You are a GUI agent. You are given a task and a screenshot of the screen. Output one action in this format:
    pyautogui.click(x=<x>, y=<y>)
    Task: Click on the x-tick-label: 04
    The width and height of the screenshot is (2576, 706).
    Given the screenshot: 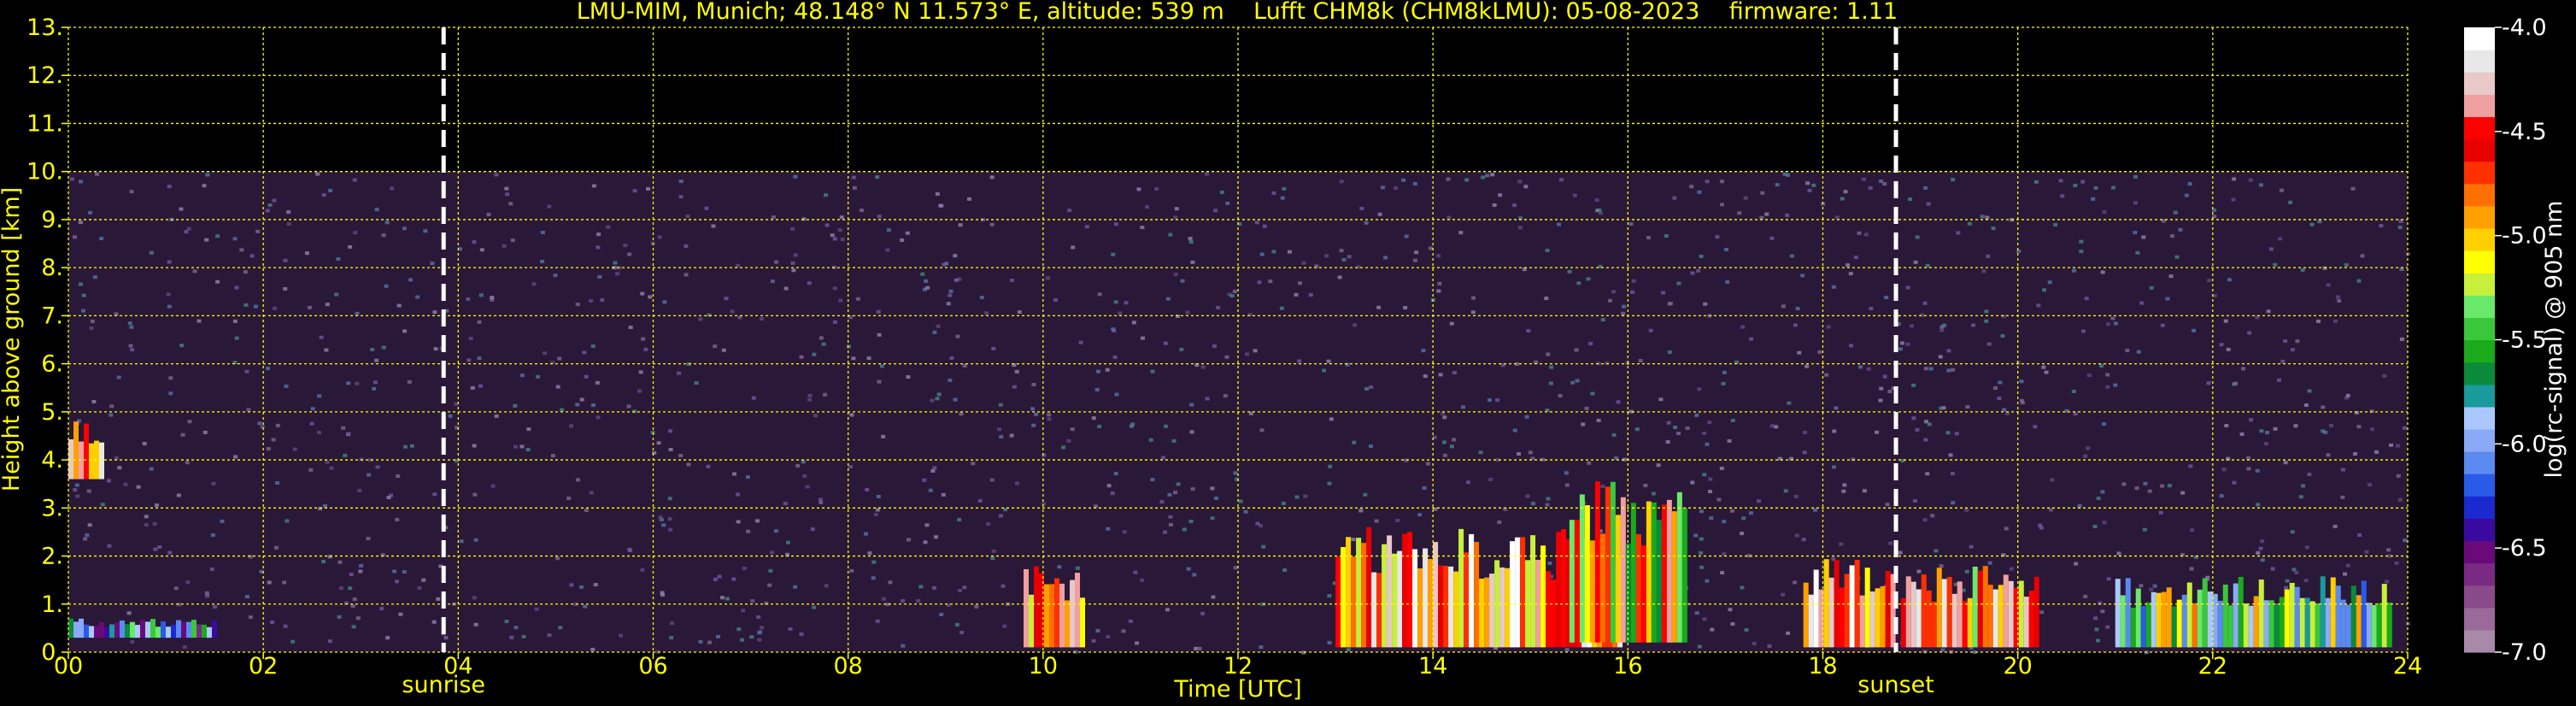 What is the action you would take?
    pyautogui.click(x=457, y=666)
    